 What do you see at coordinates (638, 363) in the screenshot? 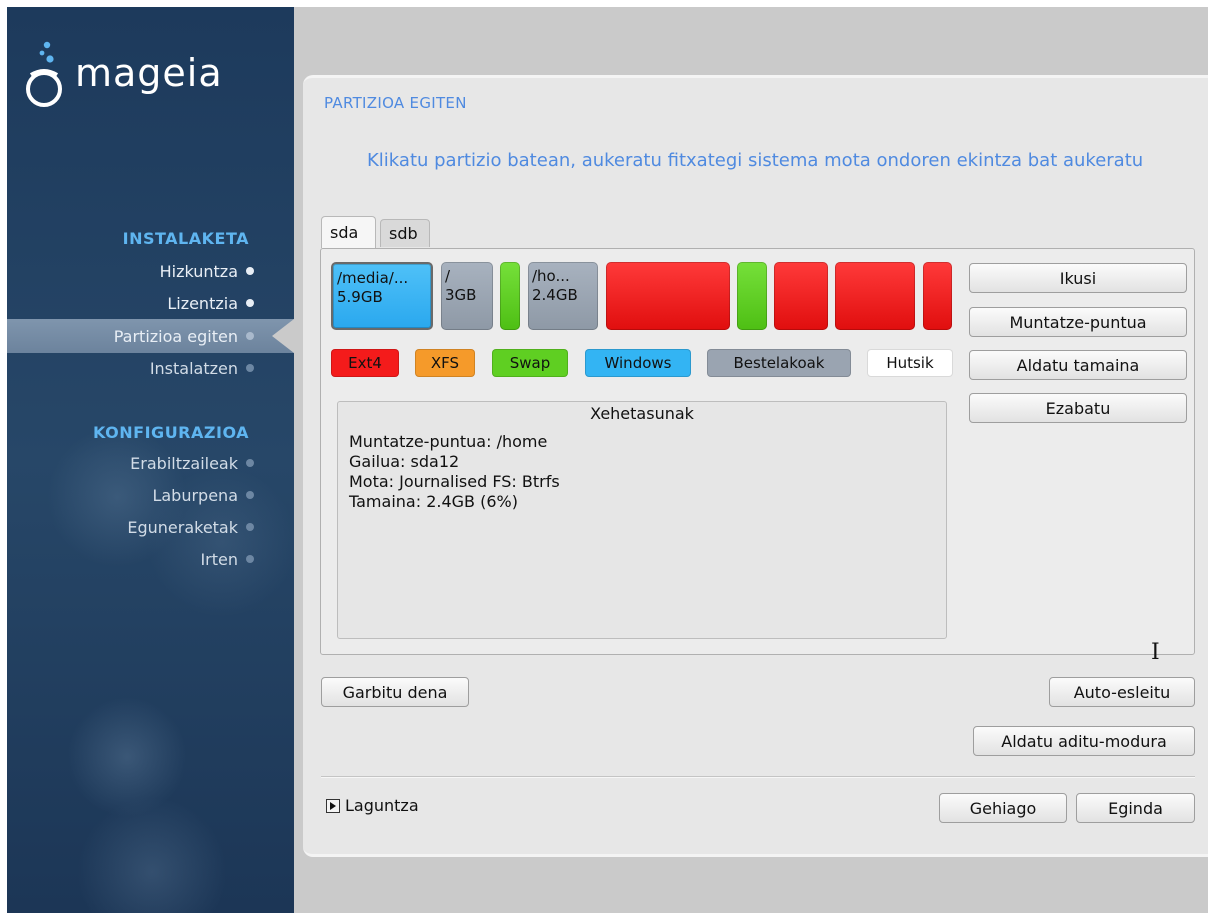
I see `legend-windows: Windows` at bounding box center [638, 363].